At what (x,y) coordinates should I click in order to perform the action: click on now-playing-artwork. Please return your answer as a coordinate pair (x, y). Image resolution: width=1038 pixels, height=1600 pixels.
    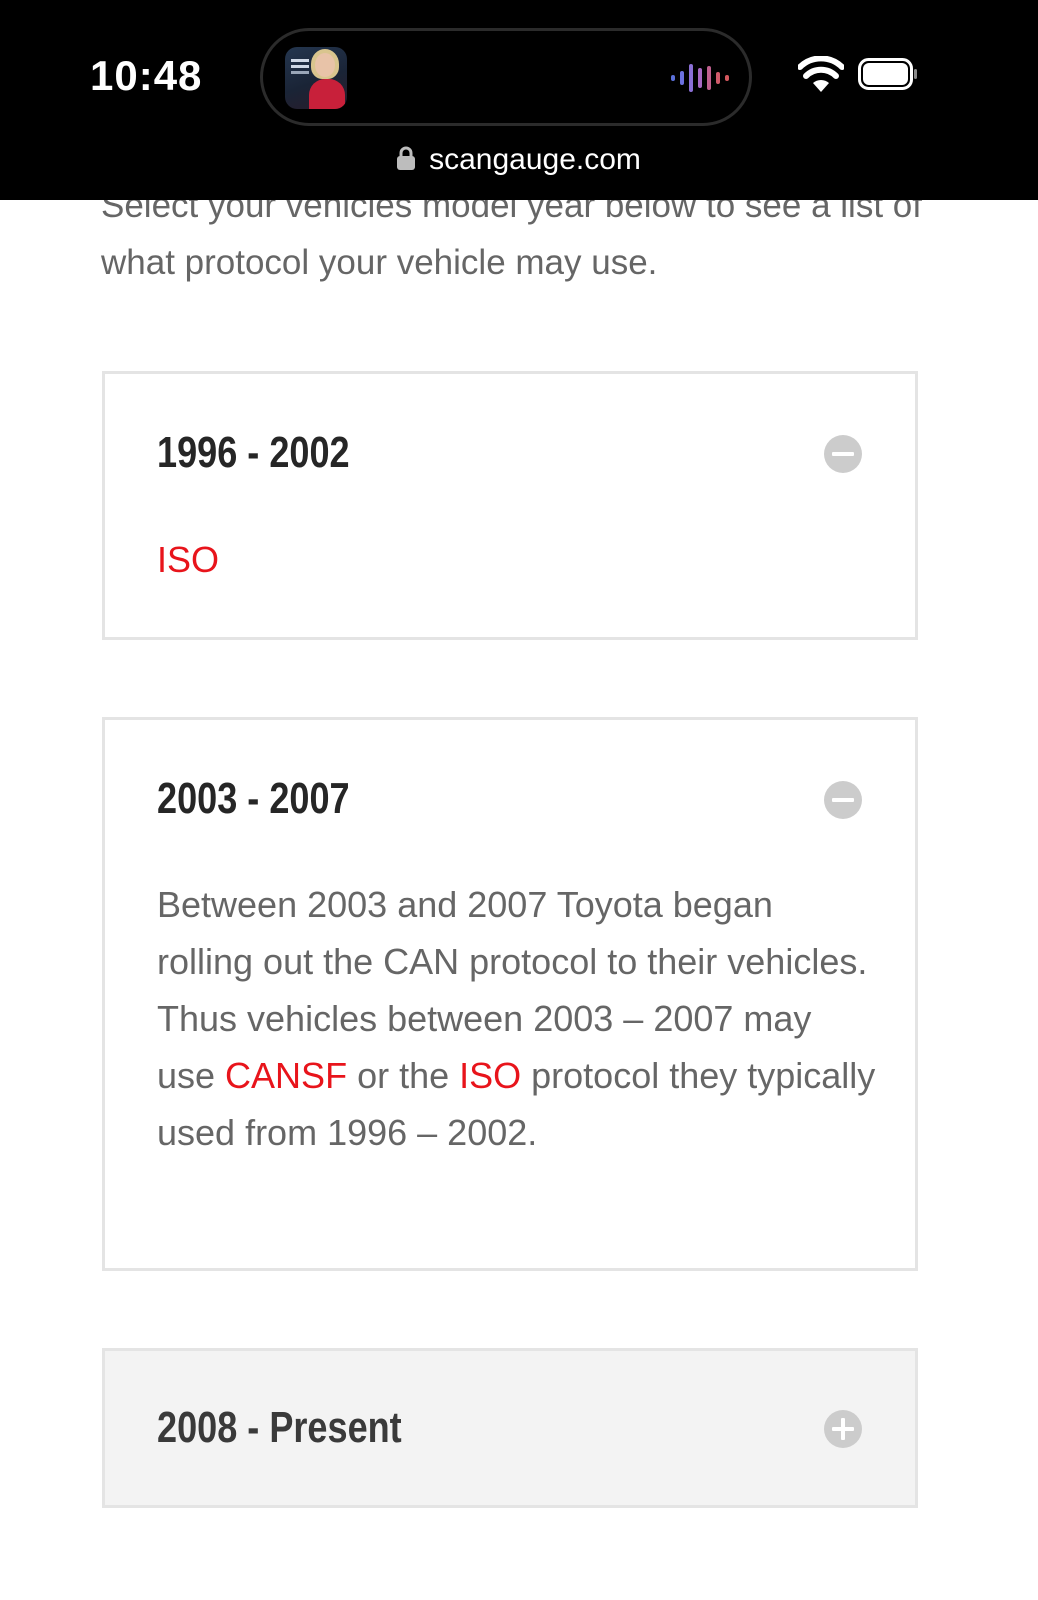
    Looking at the image, I should click on (316, 78).